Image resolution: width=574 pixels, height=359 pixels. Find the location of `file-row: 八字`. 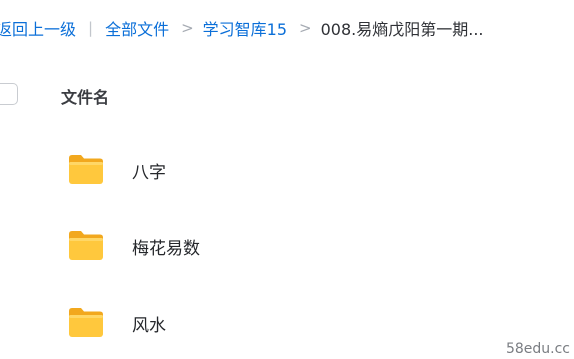

file-row: 八字 is located at coordinates (287, 169).